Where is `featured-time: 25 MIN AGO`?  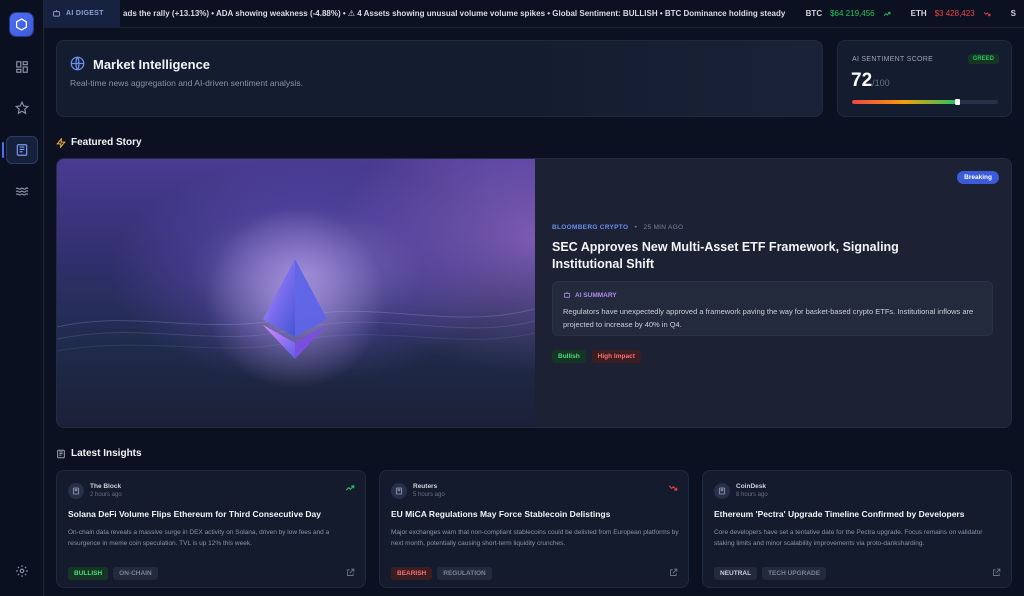 featured-time: 25 MIN AGO is located at coordinates (663, 227).